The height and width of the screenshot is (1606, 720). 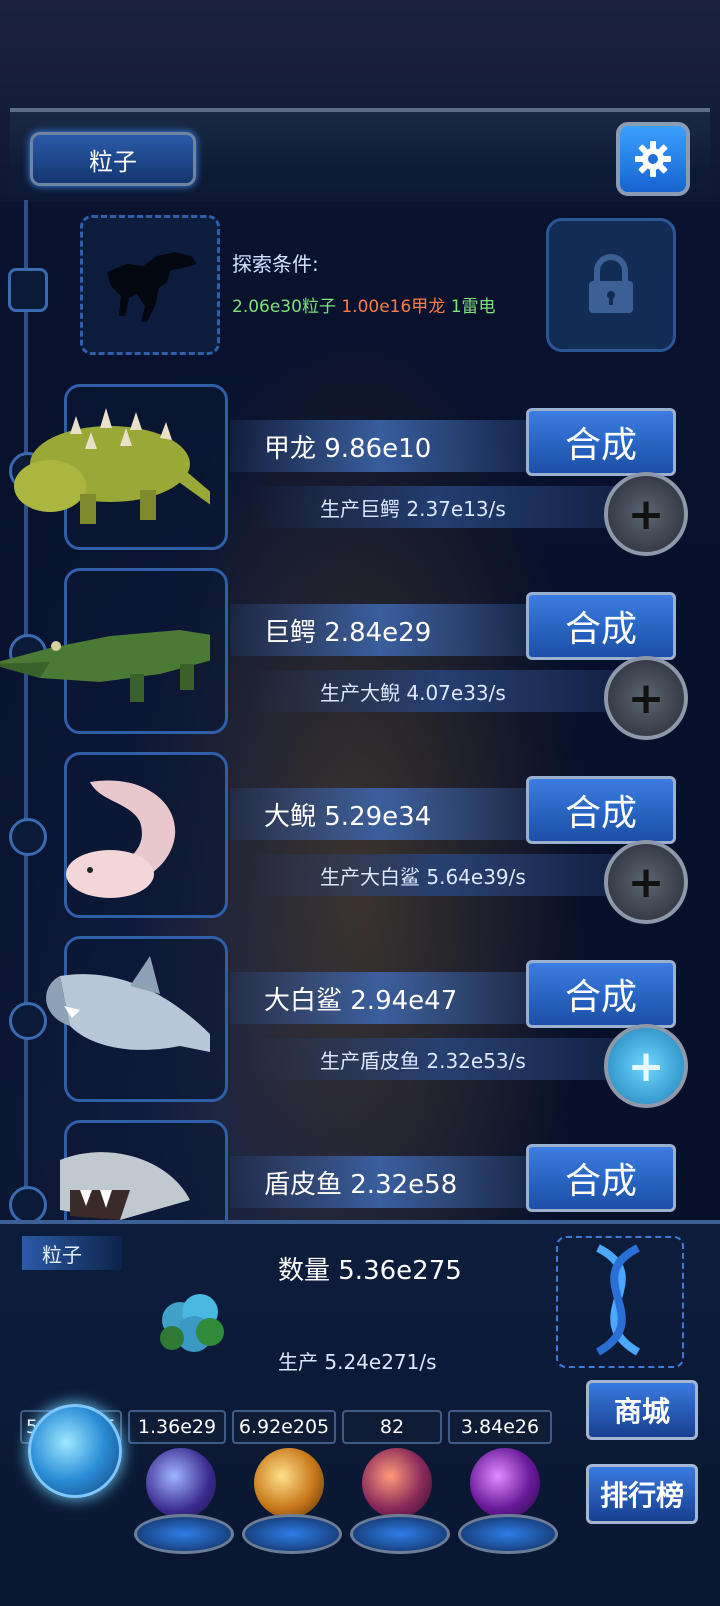 I want to click on creature-name-text: 大鲵 5.29e34, so click(x=348, y=816).